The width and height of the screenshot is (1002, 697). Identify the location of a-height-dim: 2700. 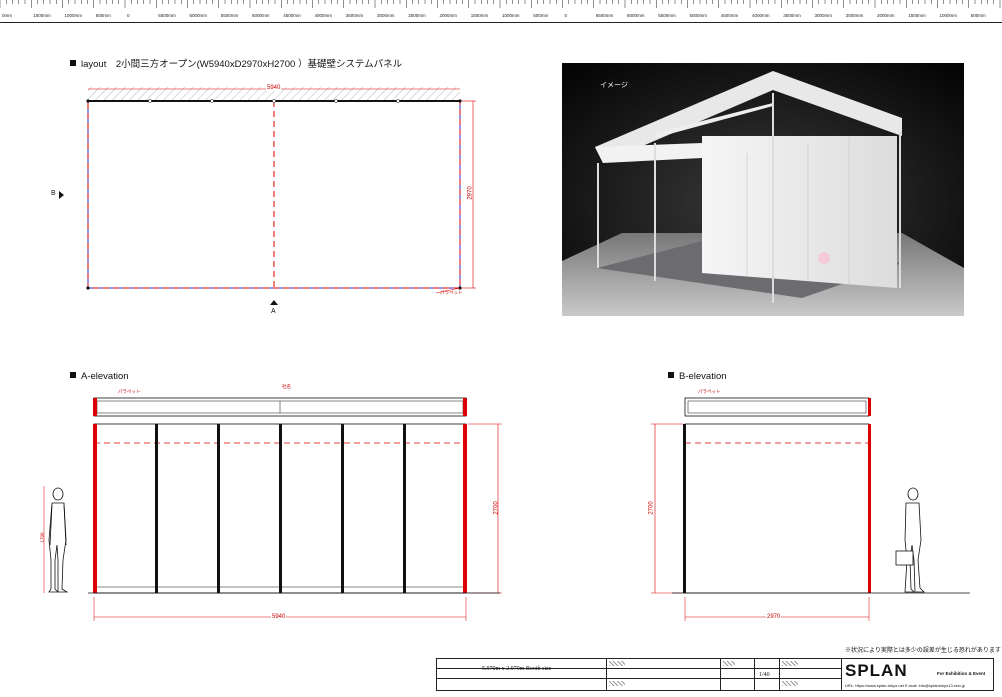
(496, 508).